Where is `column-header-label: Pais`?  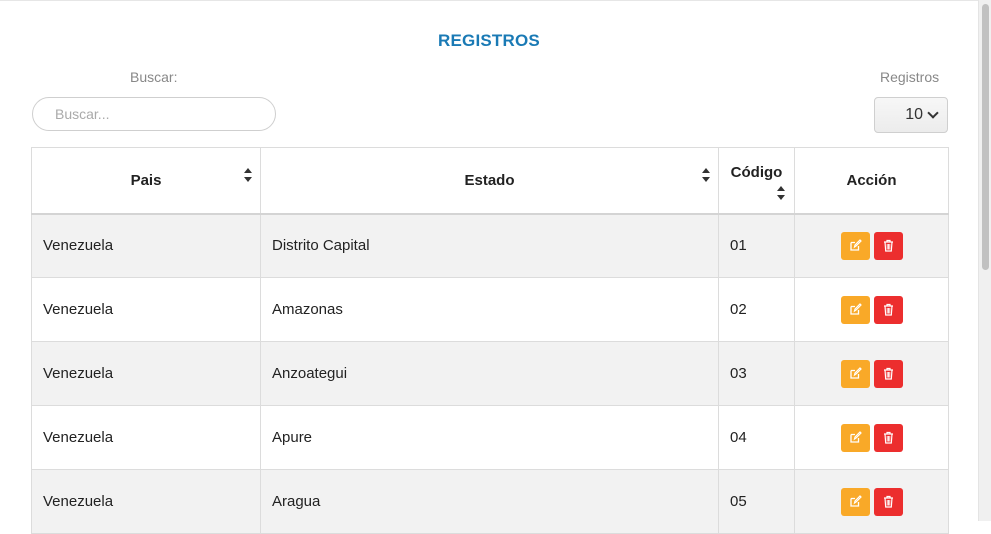 column-header-label: Pais is located at coordinates (146, 180).